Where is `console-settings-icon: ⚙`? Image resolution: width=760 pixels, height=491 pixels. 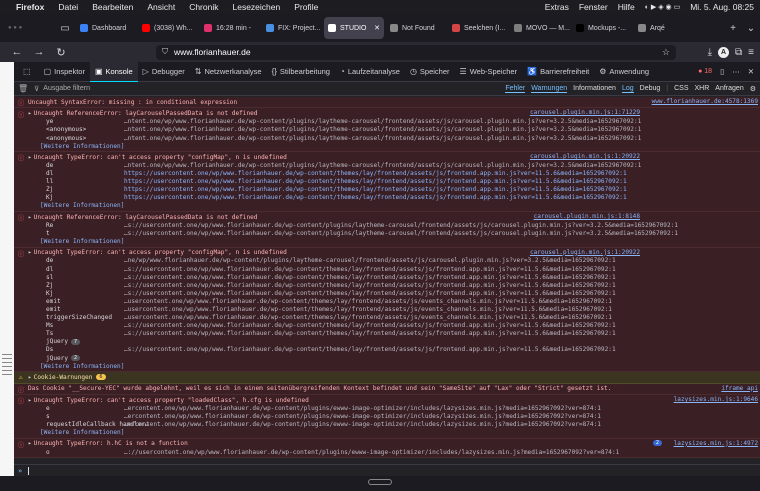
console-settings-icon: ⚙ is located at coordinates (753, 89).